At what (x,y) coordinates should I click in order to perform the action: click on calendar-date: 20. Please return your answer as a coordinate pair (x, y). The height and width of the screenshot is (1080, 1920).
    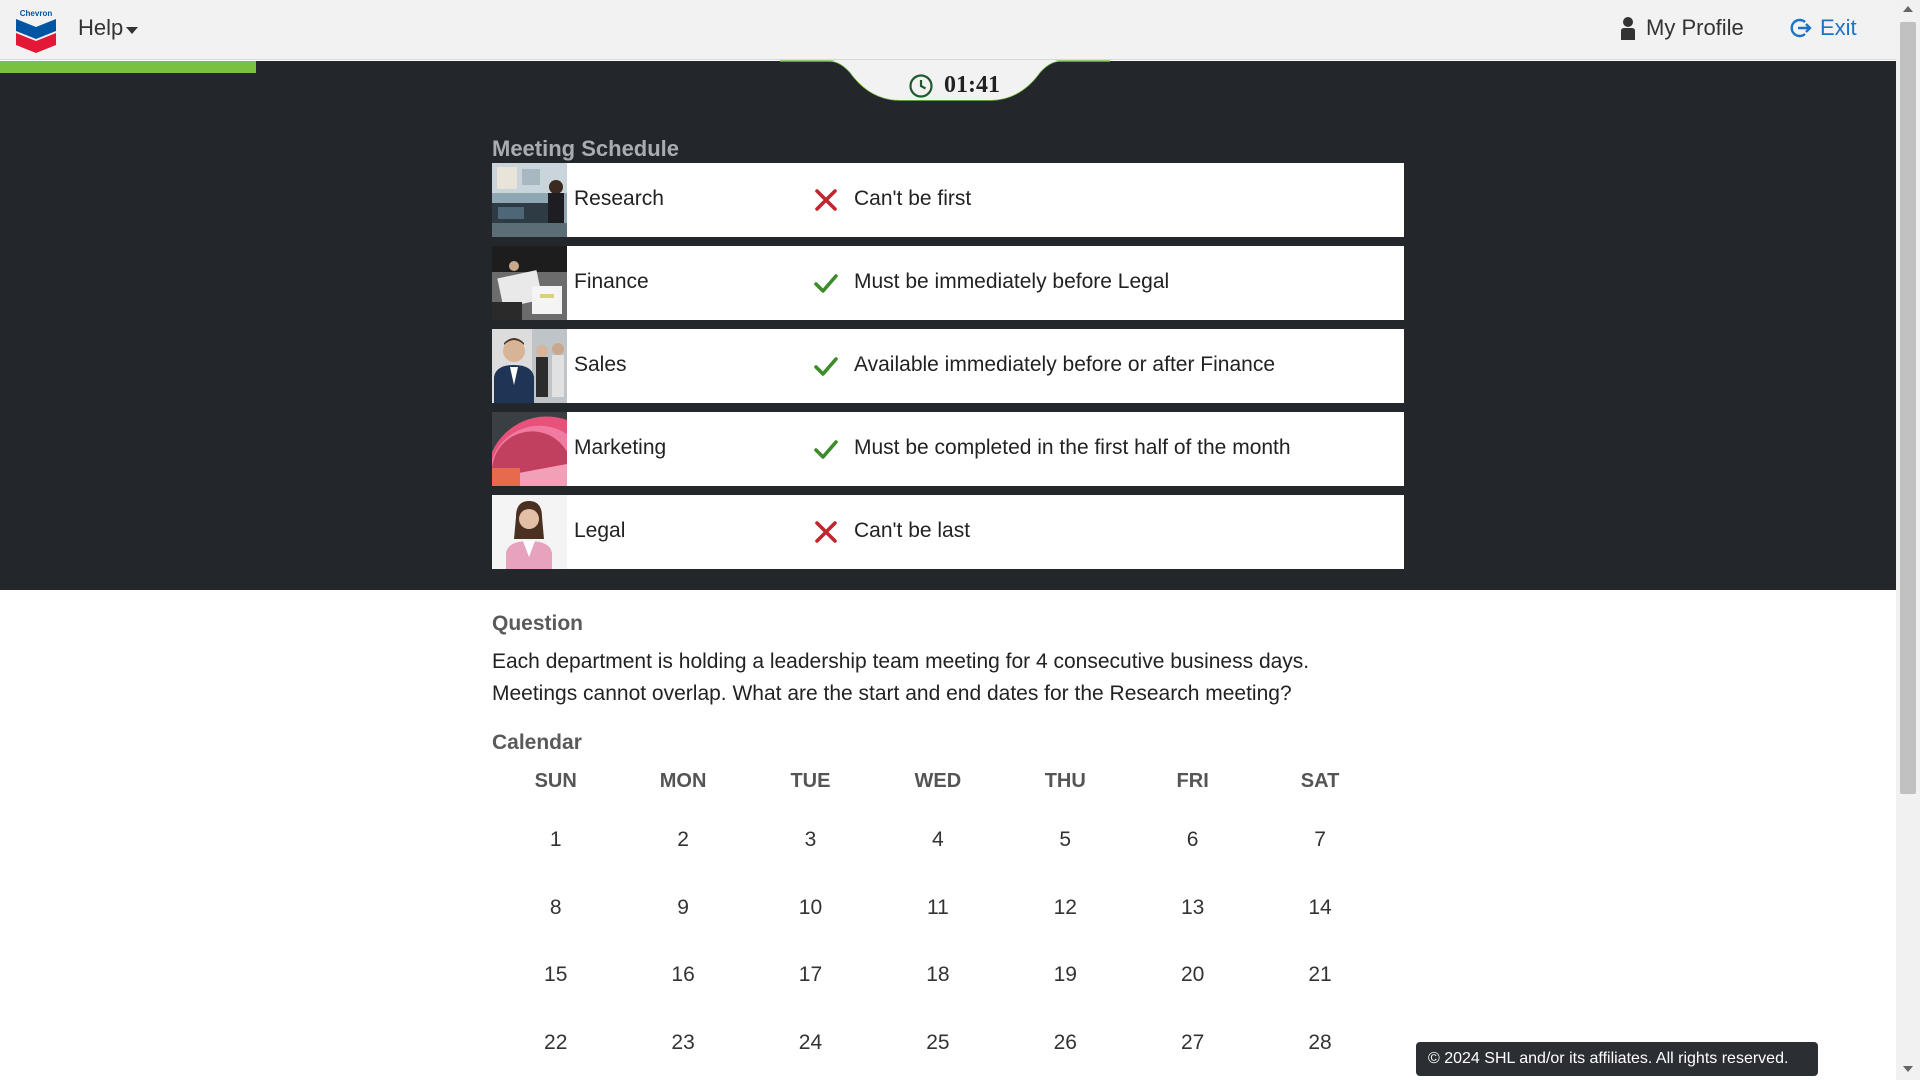
    Looking at the image, I should click on (1192, 997).